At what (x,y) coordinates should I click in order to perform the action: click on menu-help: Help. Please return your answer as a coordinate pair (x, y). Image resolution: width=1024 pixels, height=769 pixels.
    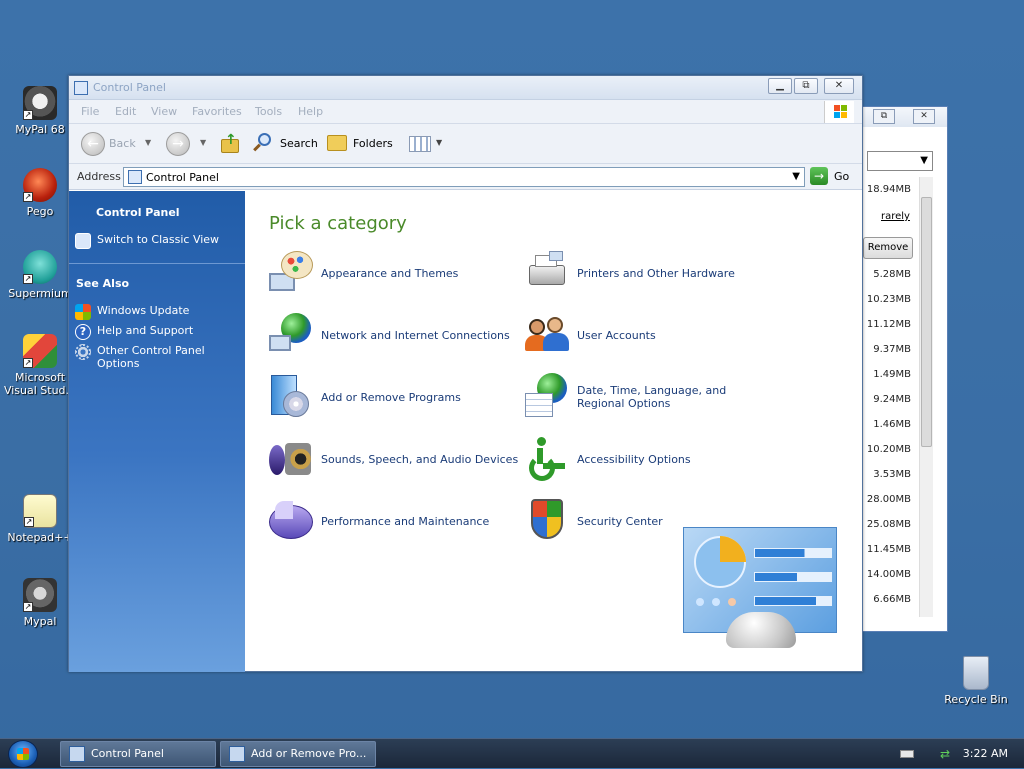
    Looking at the image, I should click on (310, 111).